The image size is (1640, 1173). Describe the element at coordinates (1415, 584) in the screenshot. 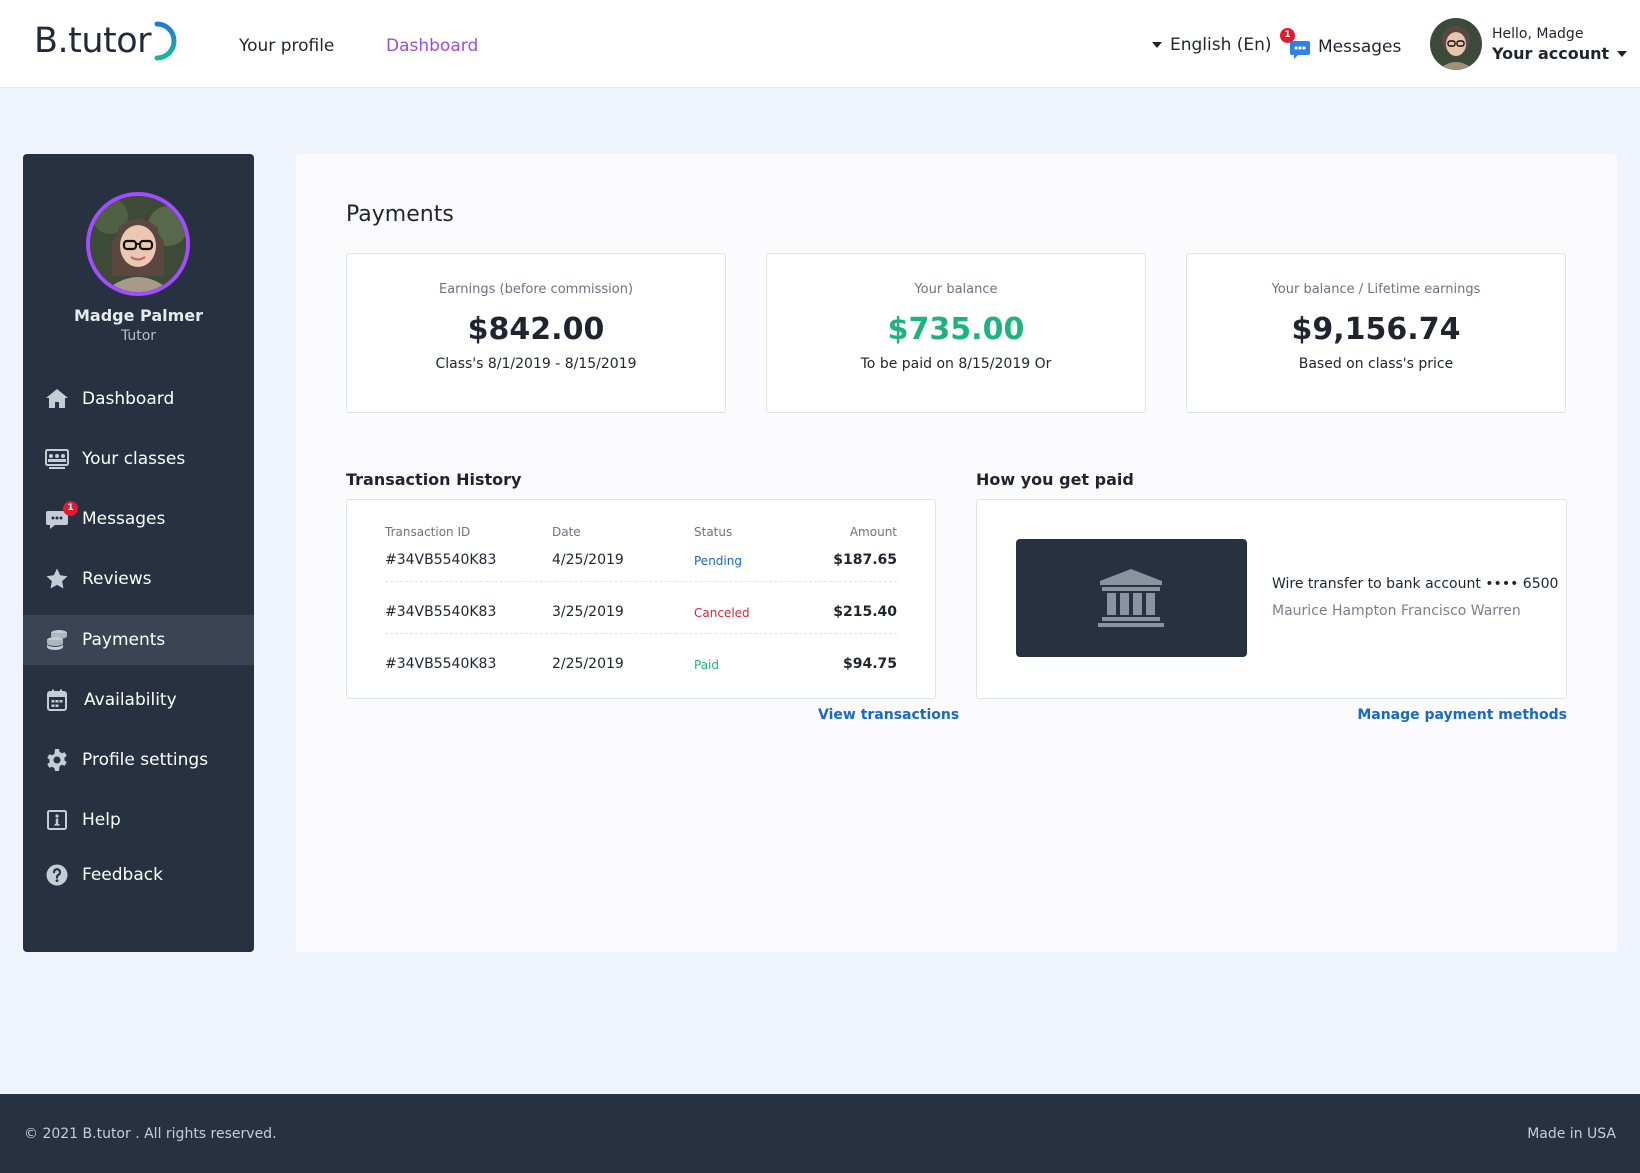

I see `payout-method: Wire transfer to bank account •••• 6500` at that location.